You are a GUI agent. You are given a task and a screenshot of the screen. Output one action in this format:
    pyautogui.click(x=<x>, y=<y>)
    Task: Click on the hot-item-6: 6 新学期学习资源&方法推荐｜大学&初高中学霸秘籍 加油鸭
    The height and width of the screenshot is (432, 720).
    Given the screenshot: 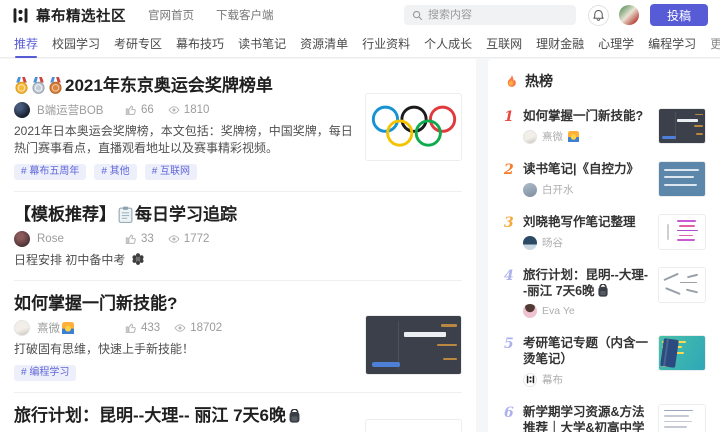 What is the action you would take?
    pyautogui.click(x=605, y=418)
    